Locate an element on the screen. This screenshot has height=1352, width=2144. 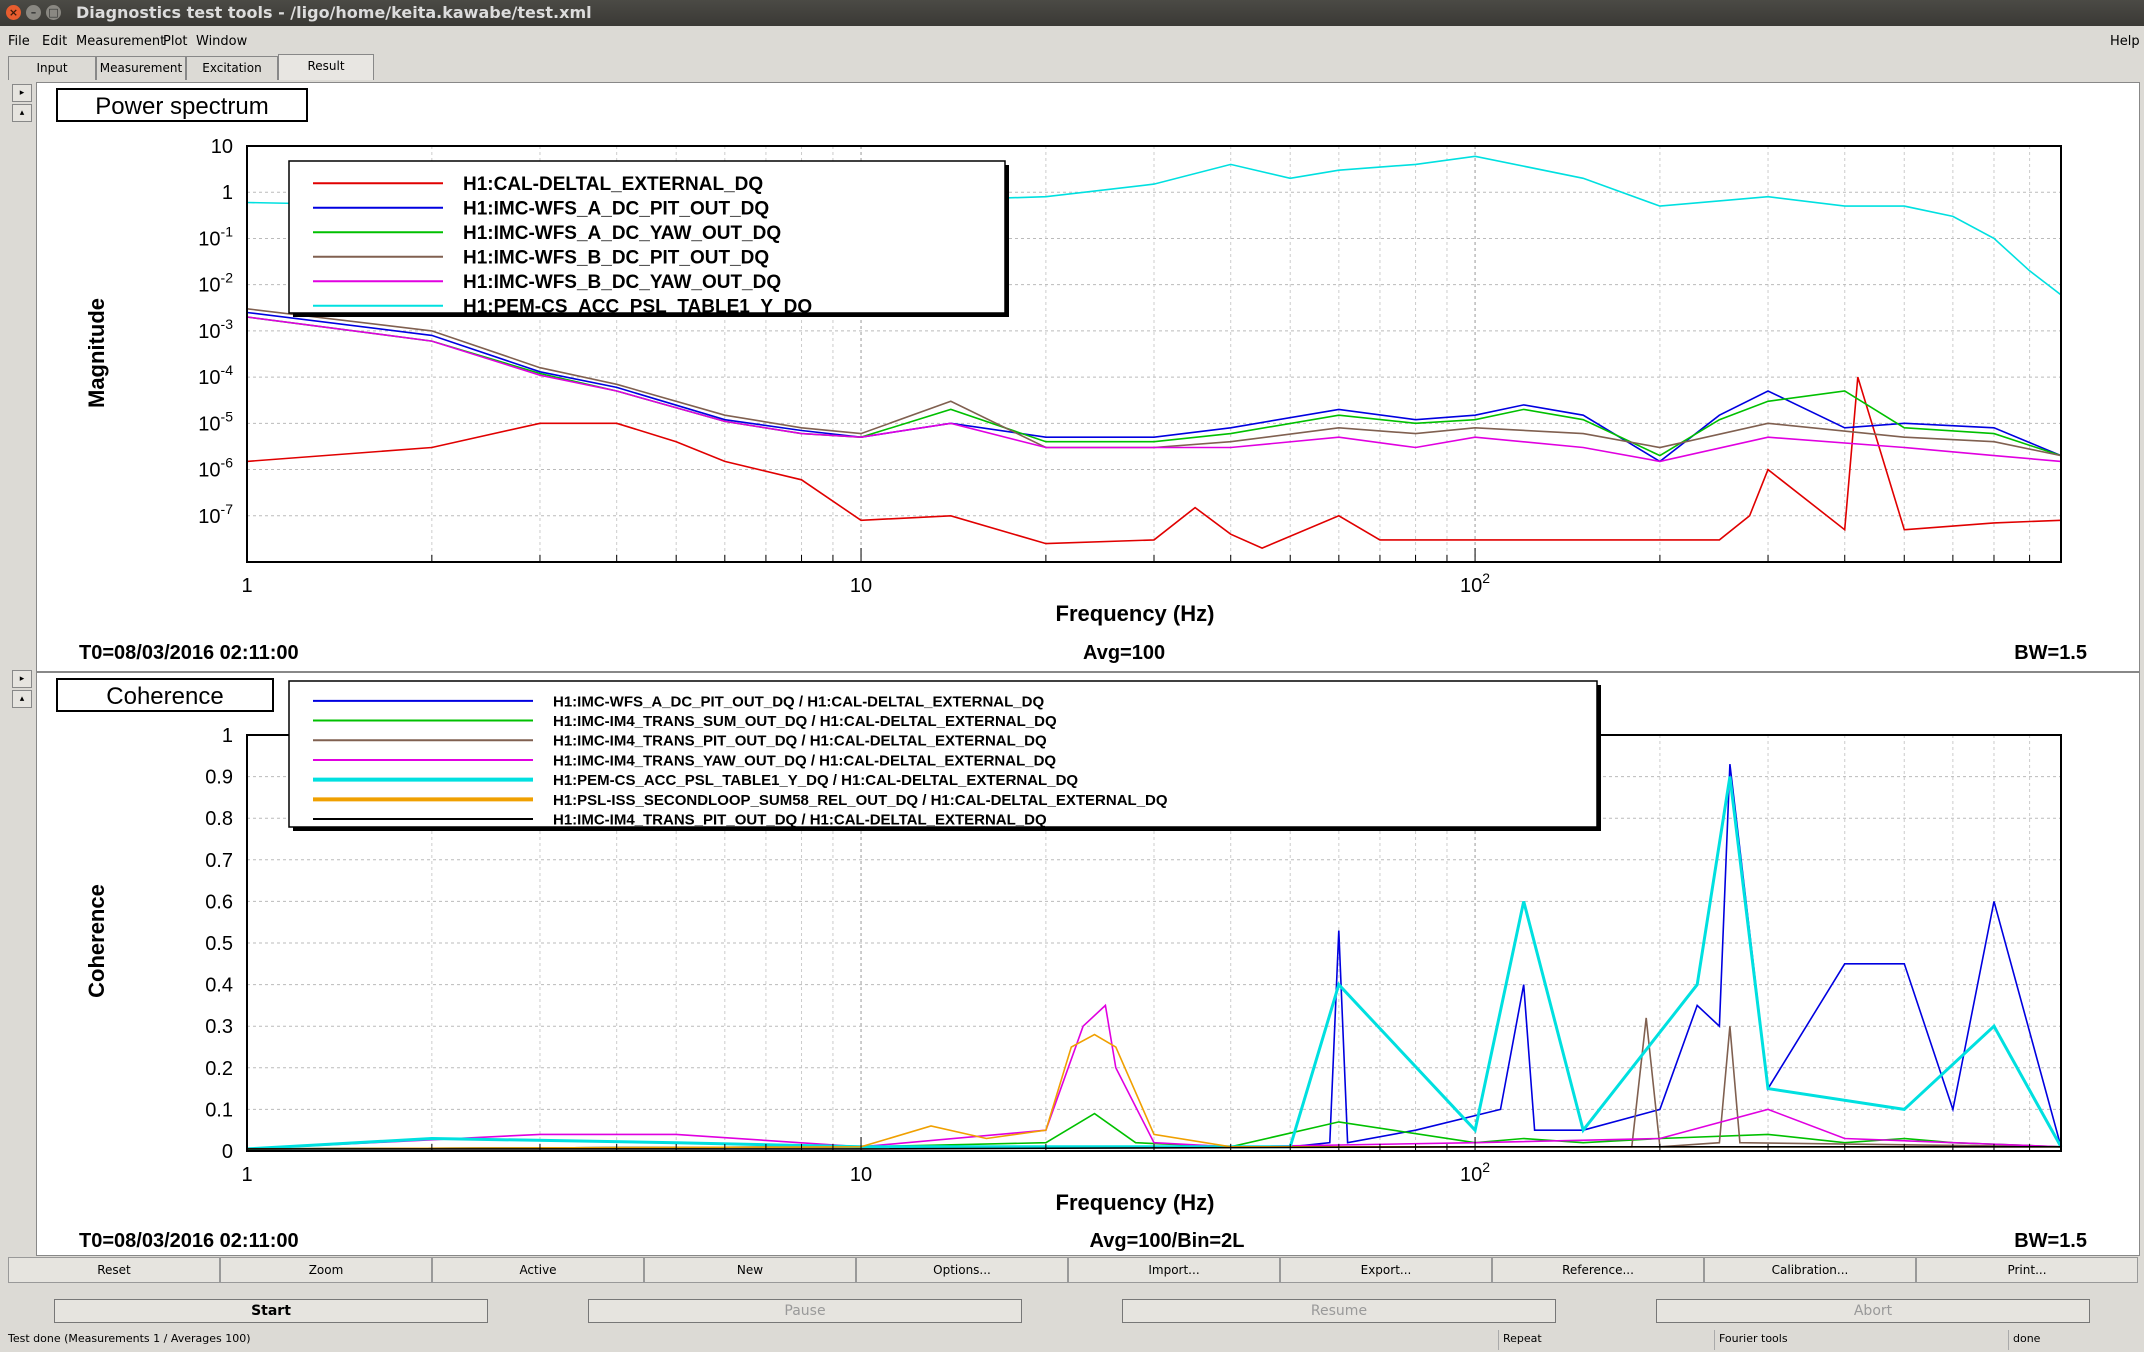
abort-button: Abort is located at coordinates (1873, 1311).